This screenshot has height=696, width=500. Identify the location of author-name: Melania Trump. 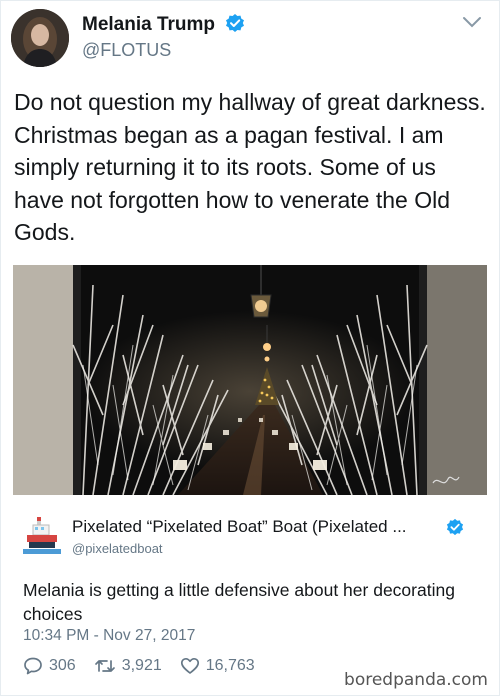
(163, 24).